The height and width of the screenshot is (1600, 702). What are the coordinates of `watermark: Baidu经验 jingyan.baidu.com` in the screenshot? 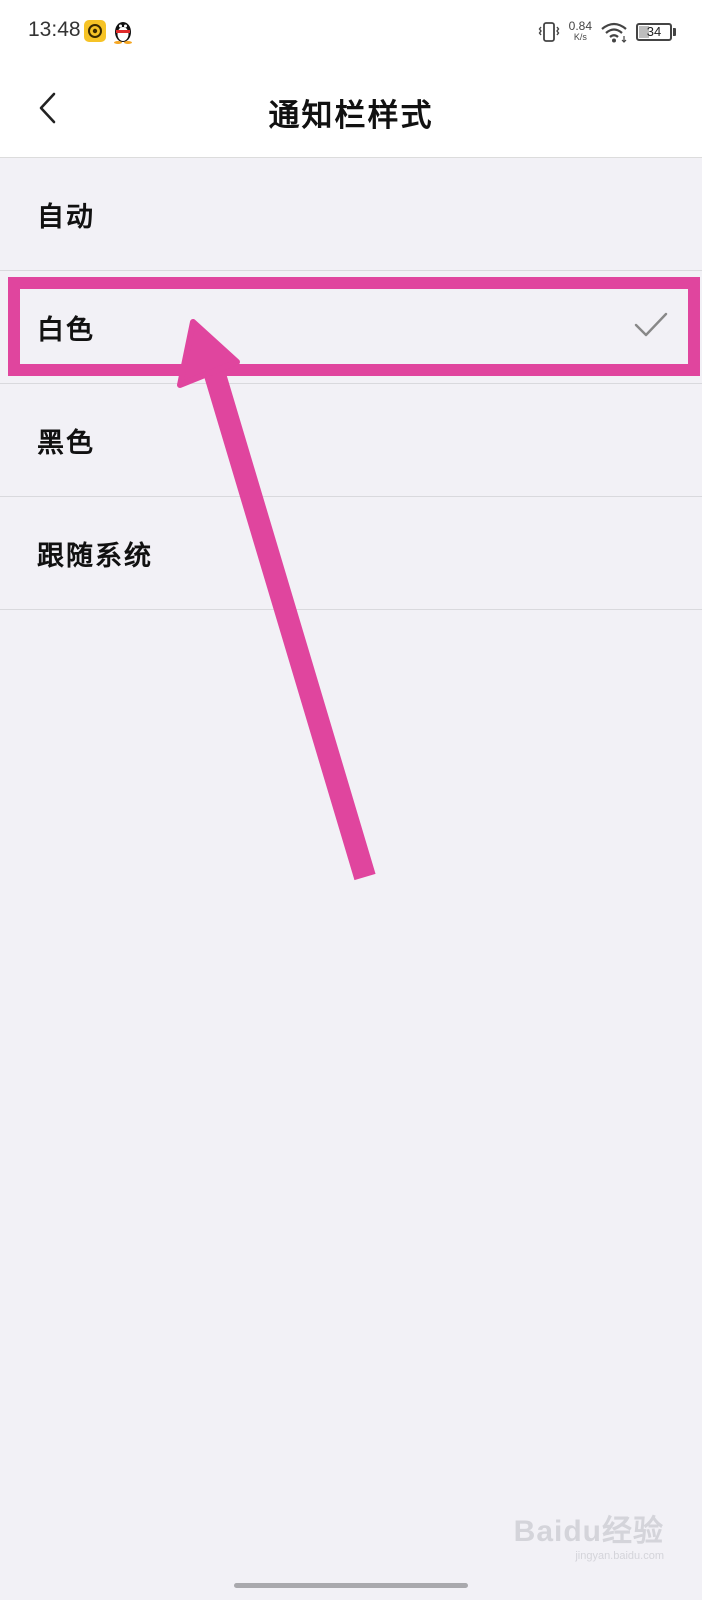 It's located at (589, 1534).